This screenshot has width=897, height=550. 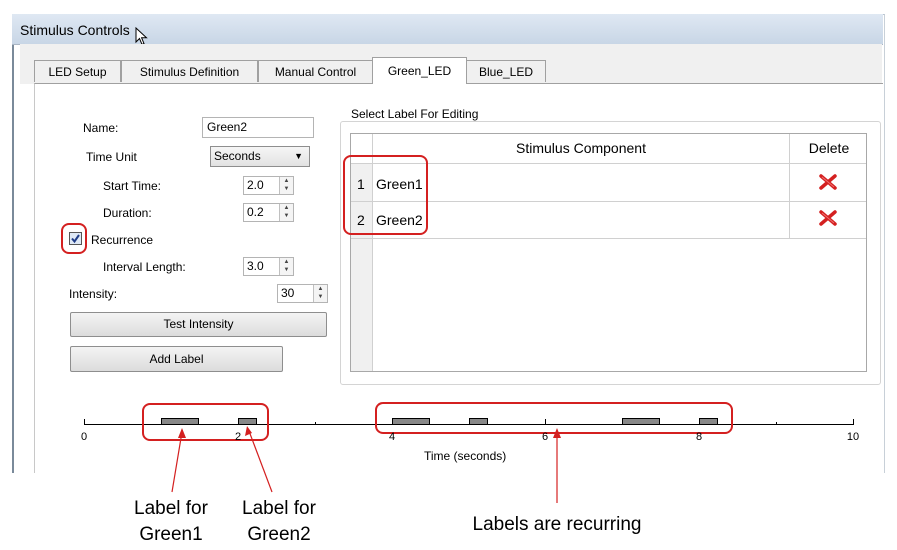 What do you see at coordinates (171, 521) in the screenshot?
I see `annotation-green1: Label for Green1` at bounding box center [171, 521].